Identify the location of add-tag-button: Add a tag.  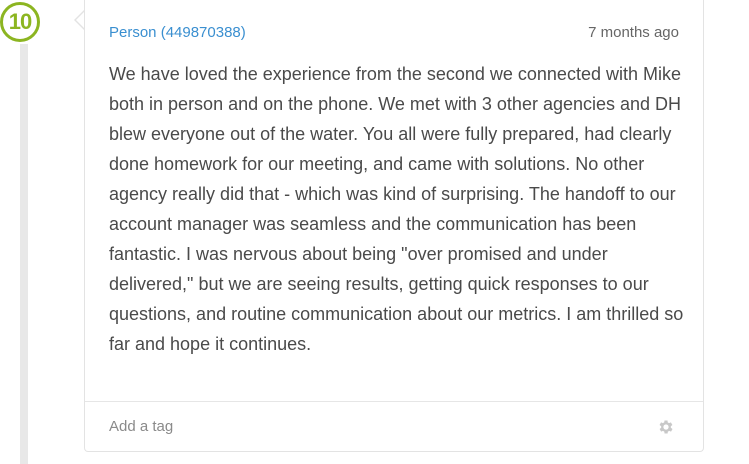
(141, 426).